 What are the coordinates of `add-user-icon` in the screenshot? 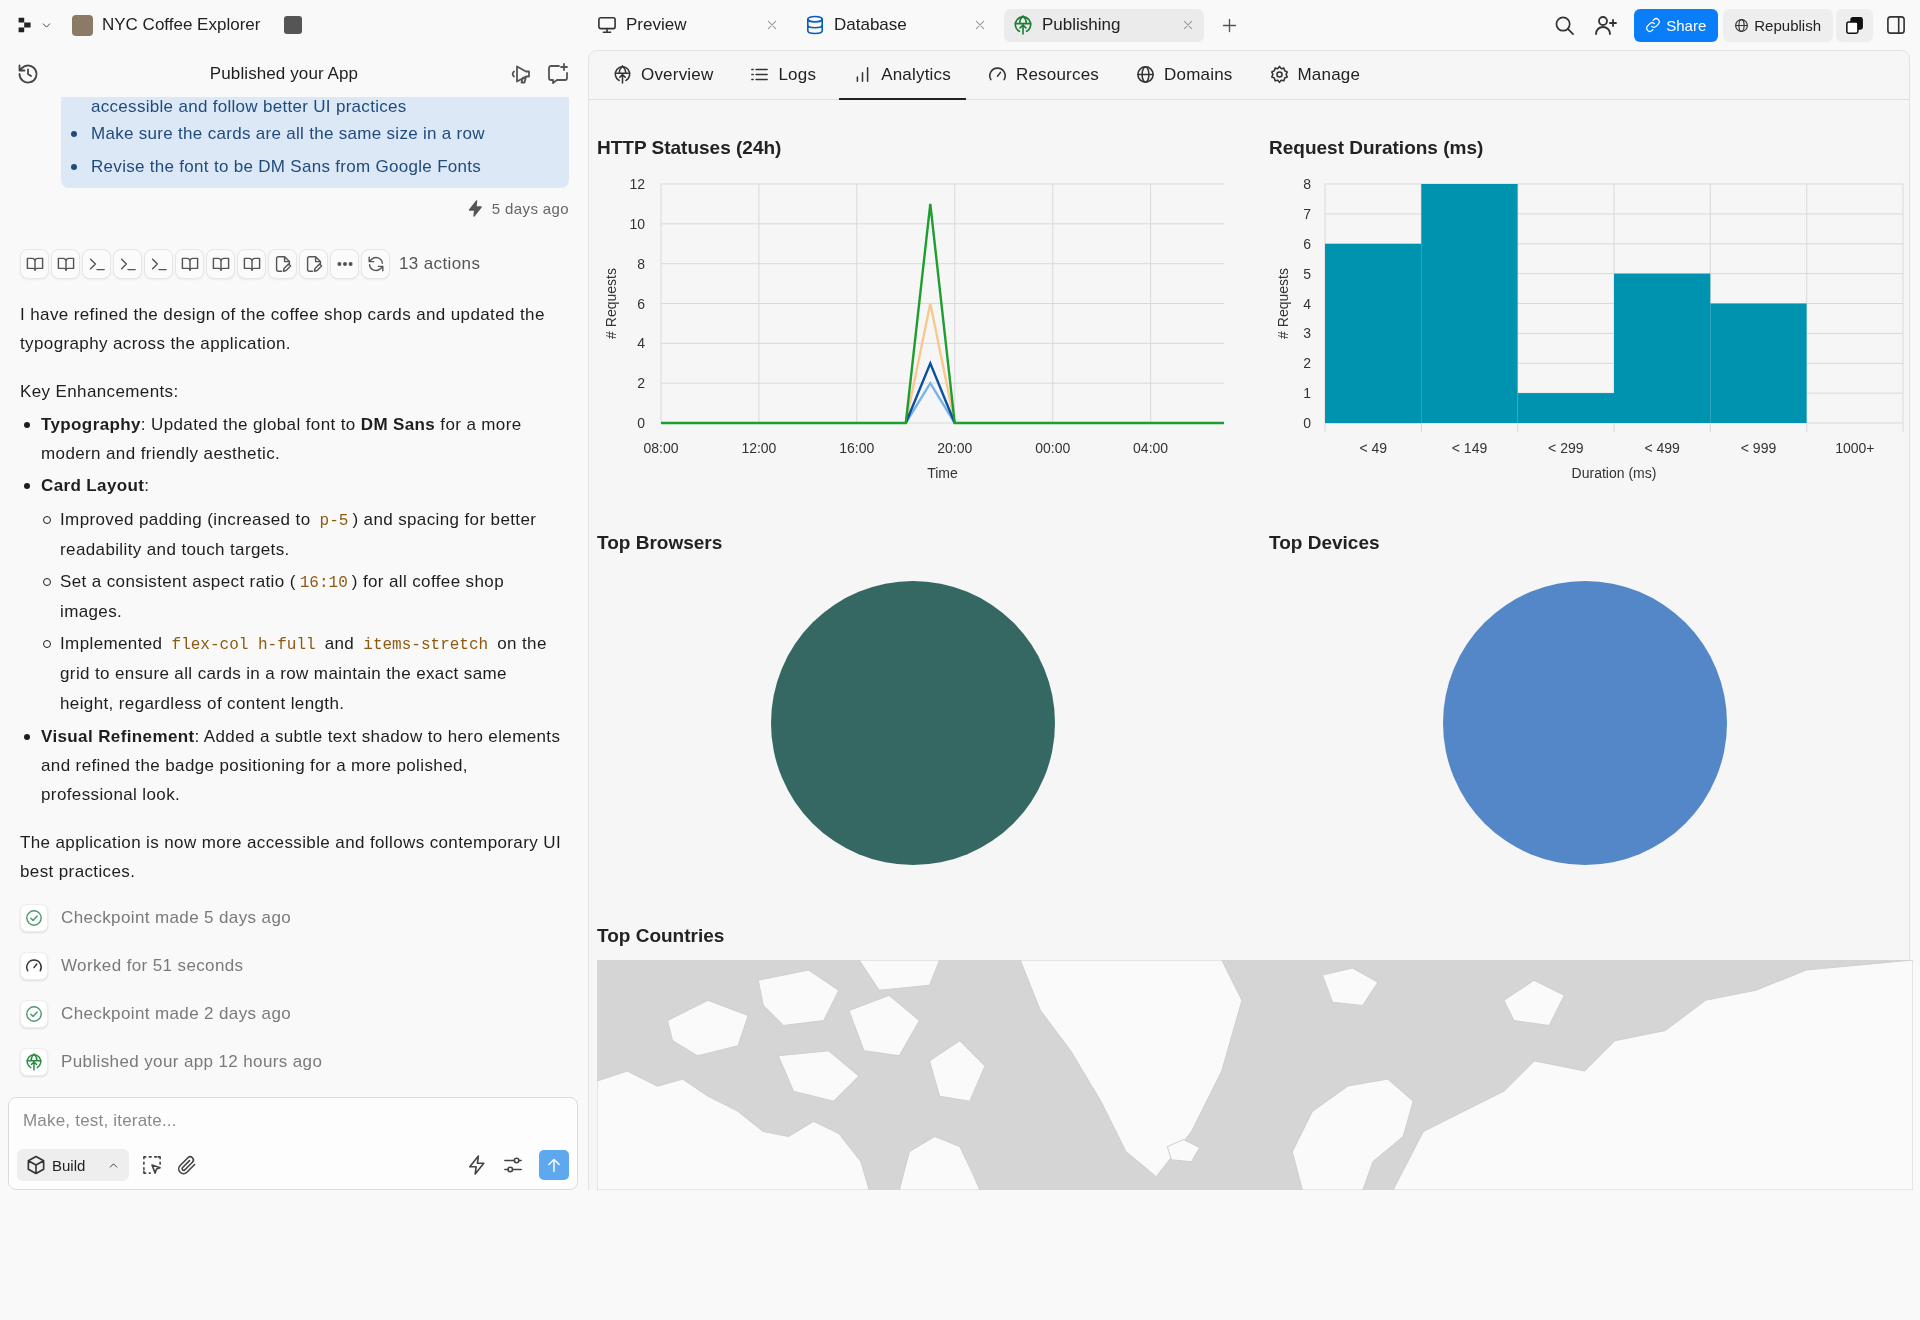 It's located at (1606, 25).